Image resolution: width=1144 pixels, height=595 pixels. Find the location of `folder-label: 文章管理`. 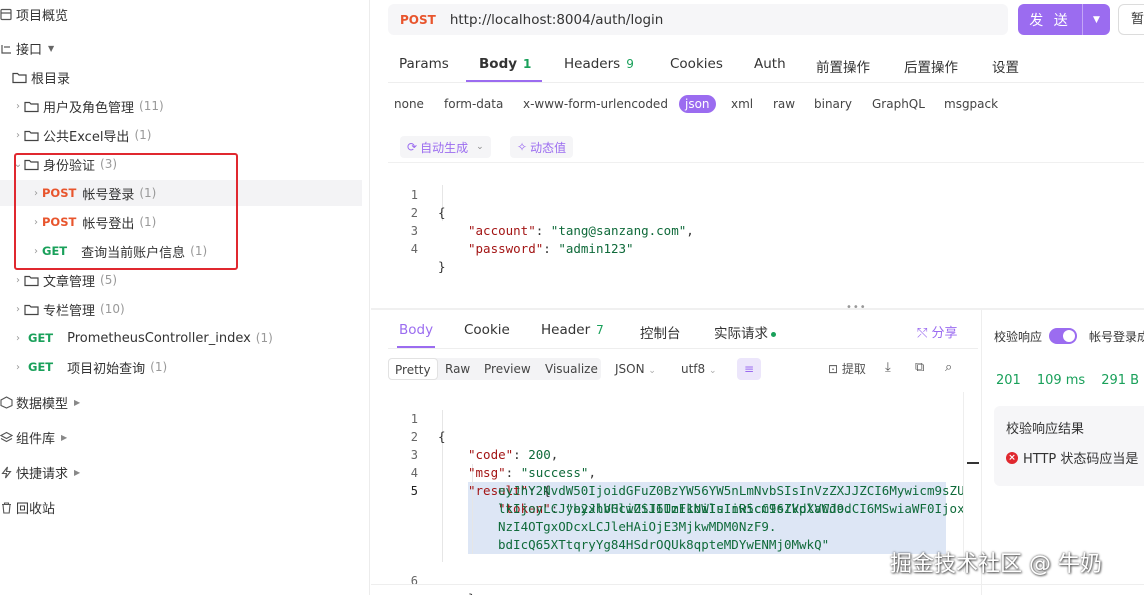

folder-label: 文章管理 is located at coordinates (69, 282).